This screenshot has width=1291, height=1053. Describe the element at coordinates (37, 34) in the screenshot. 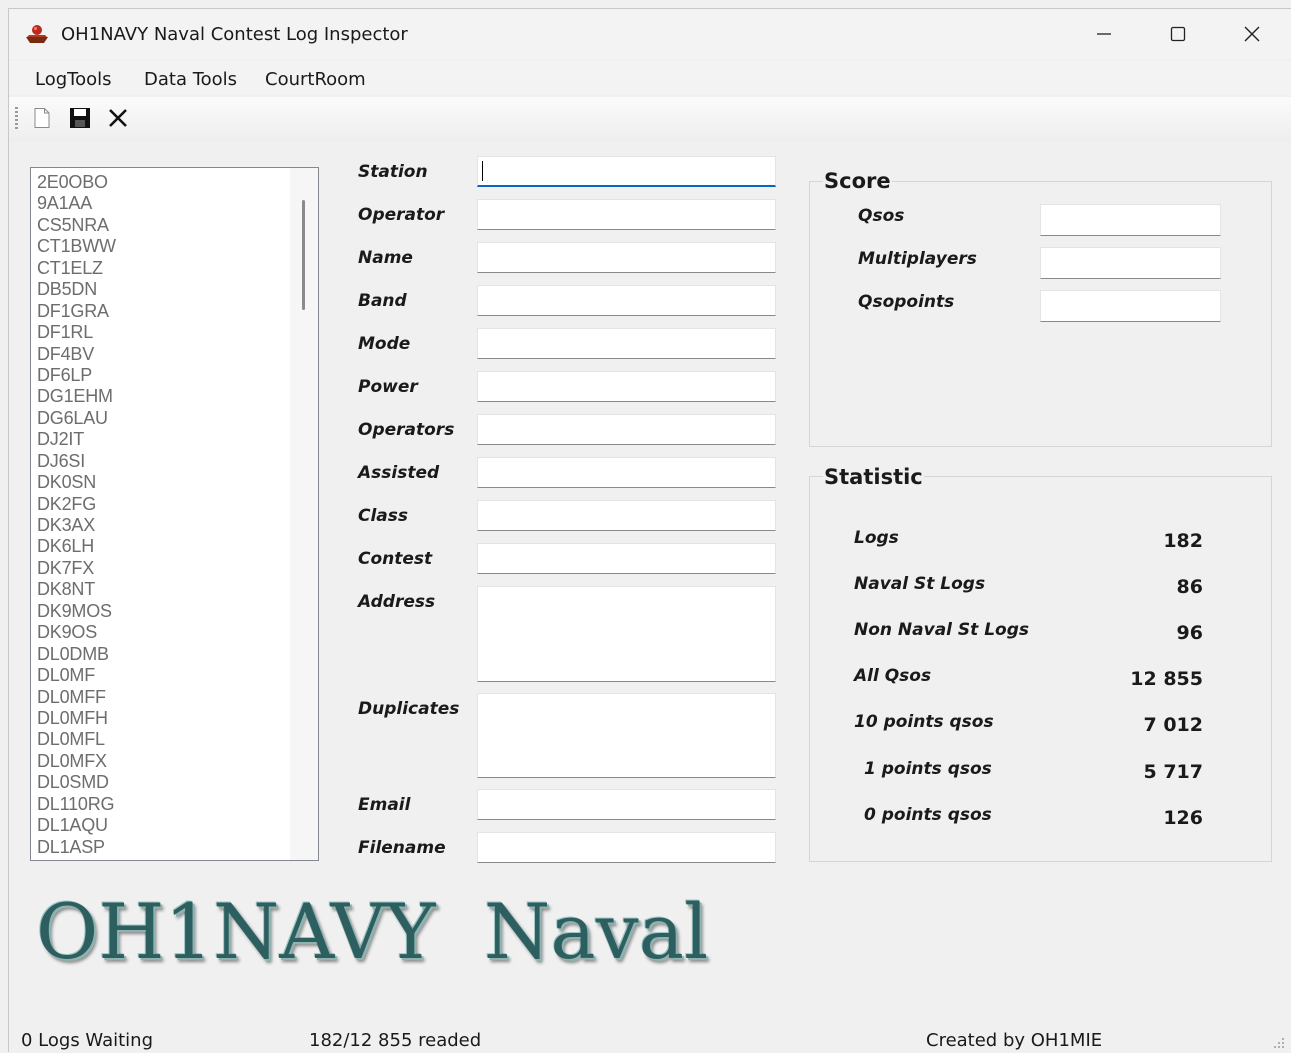

I see `app-icon` at that location.